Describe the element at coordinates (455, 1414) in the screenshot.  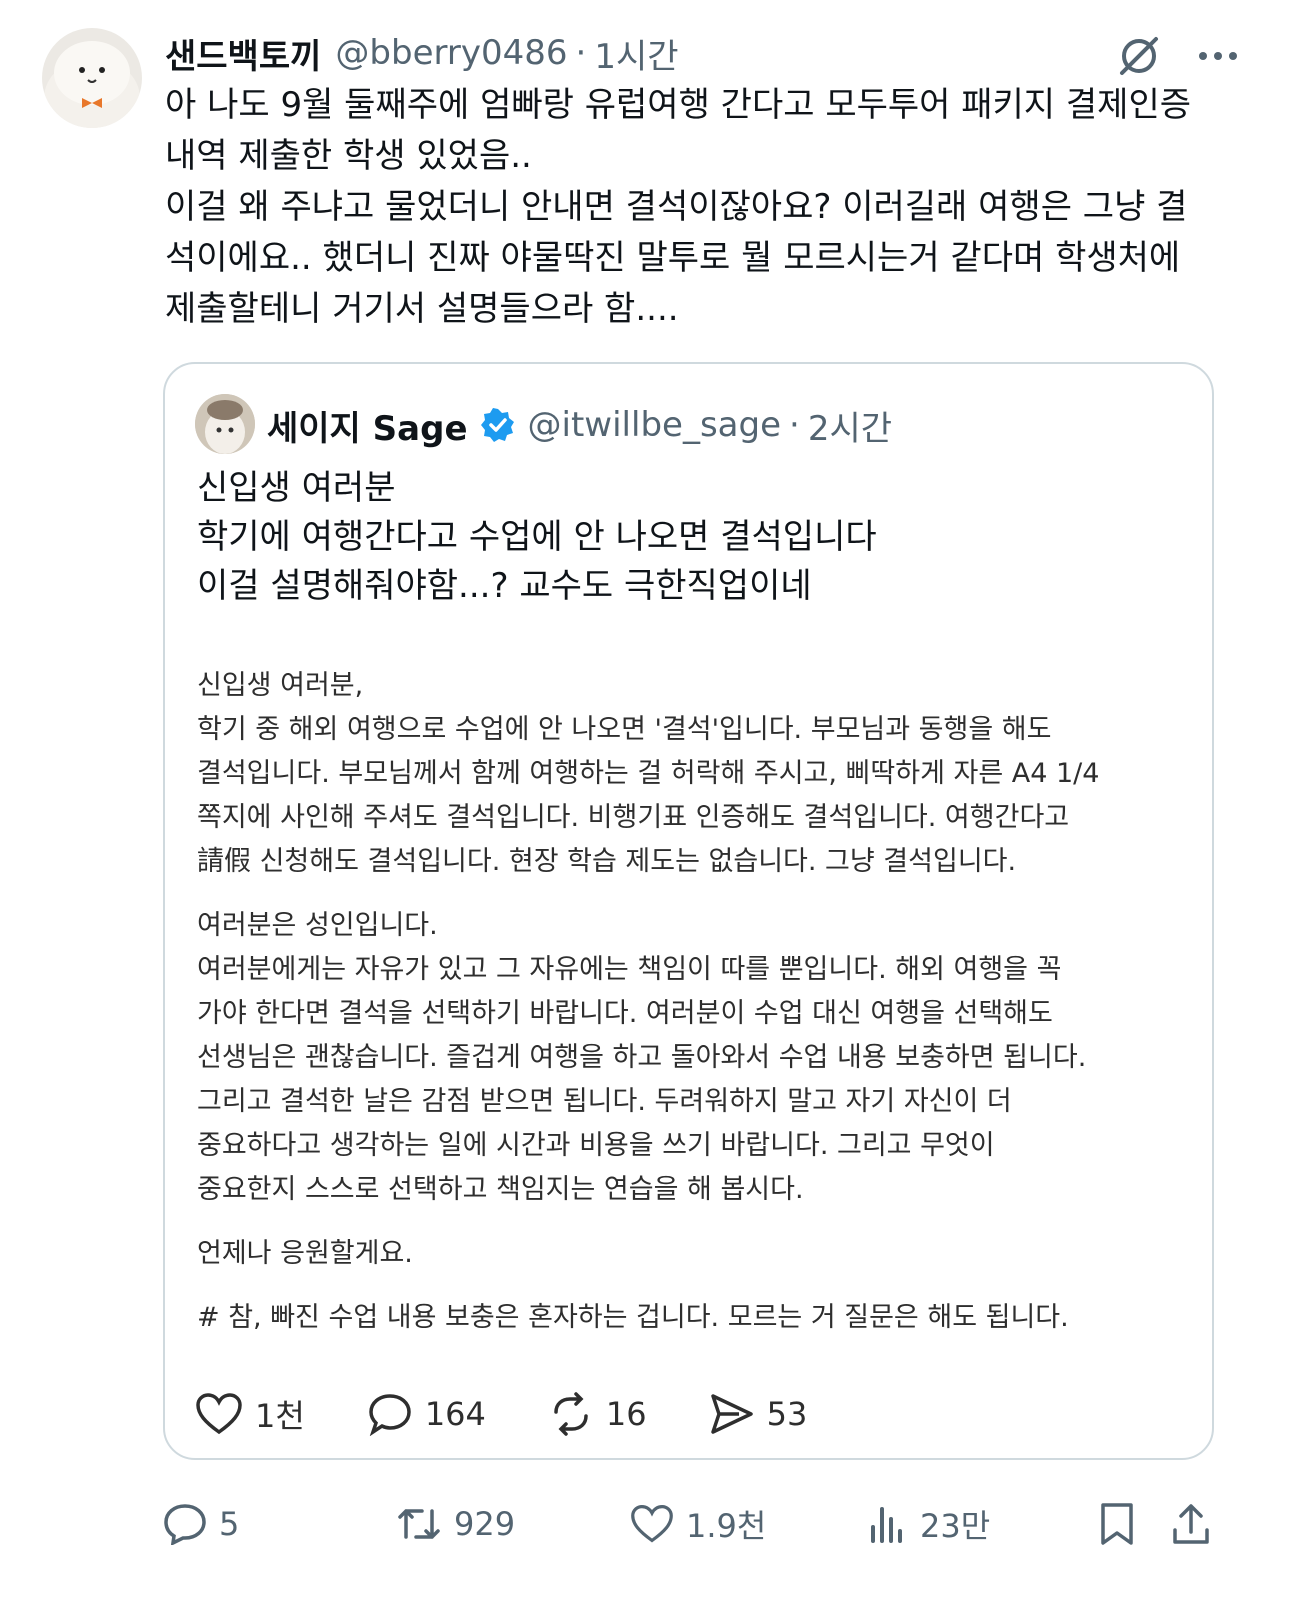
I see `image-comment-count: 164` at that location.